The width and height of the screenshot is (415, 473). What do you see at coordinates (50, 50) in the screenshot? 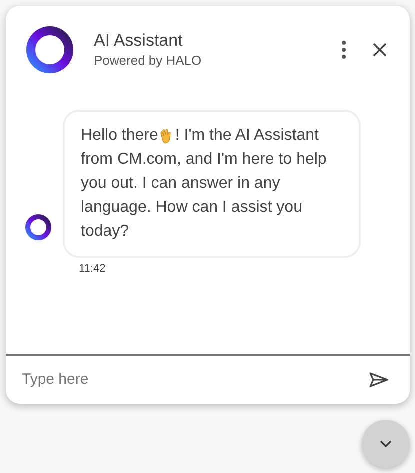
I see `logo-icon` at bounding box center [50, 50].